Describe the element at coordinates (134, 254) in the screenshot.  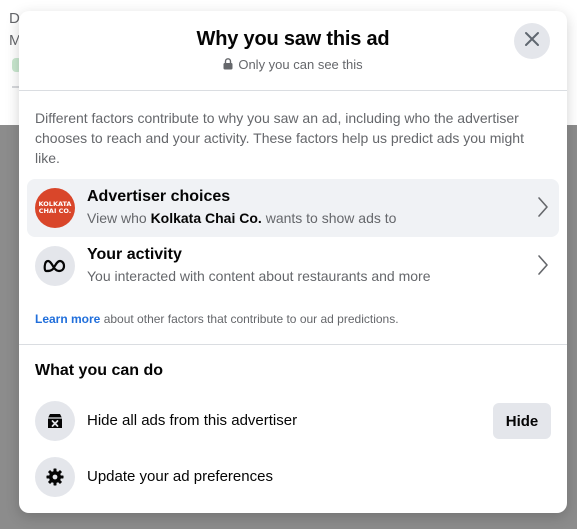
I see `your-activity-title: Your activity` at that location.